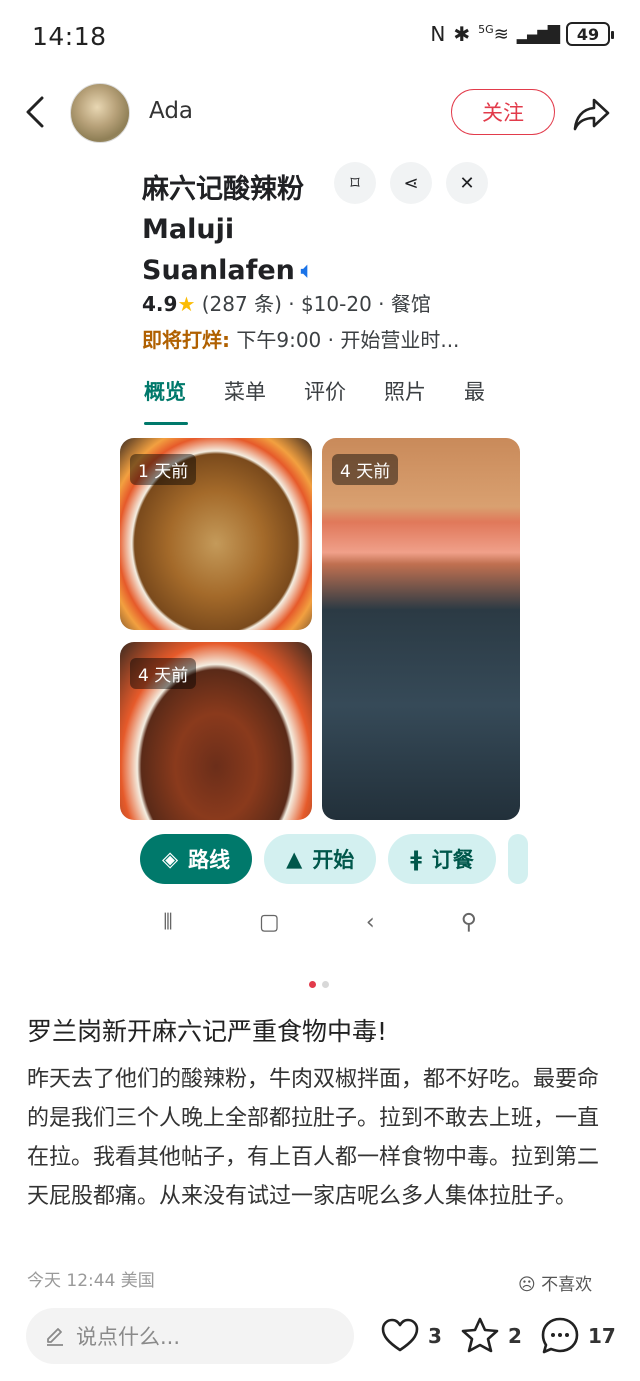 Image resolution: width=640 pixels, height=1381 pixels. I want to click on star-icon: ★, so click(186, 304).